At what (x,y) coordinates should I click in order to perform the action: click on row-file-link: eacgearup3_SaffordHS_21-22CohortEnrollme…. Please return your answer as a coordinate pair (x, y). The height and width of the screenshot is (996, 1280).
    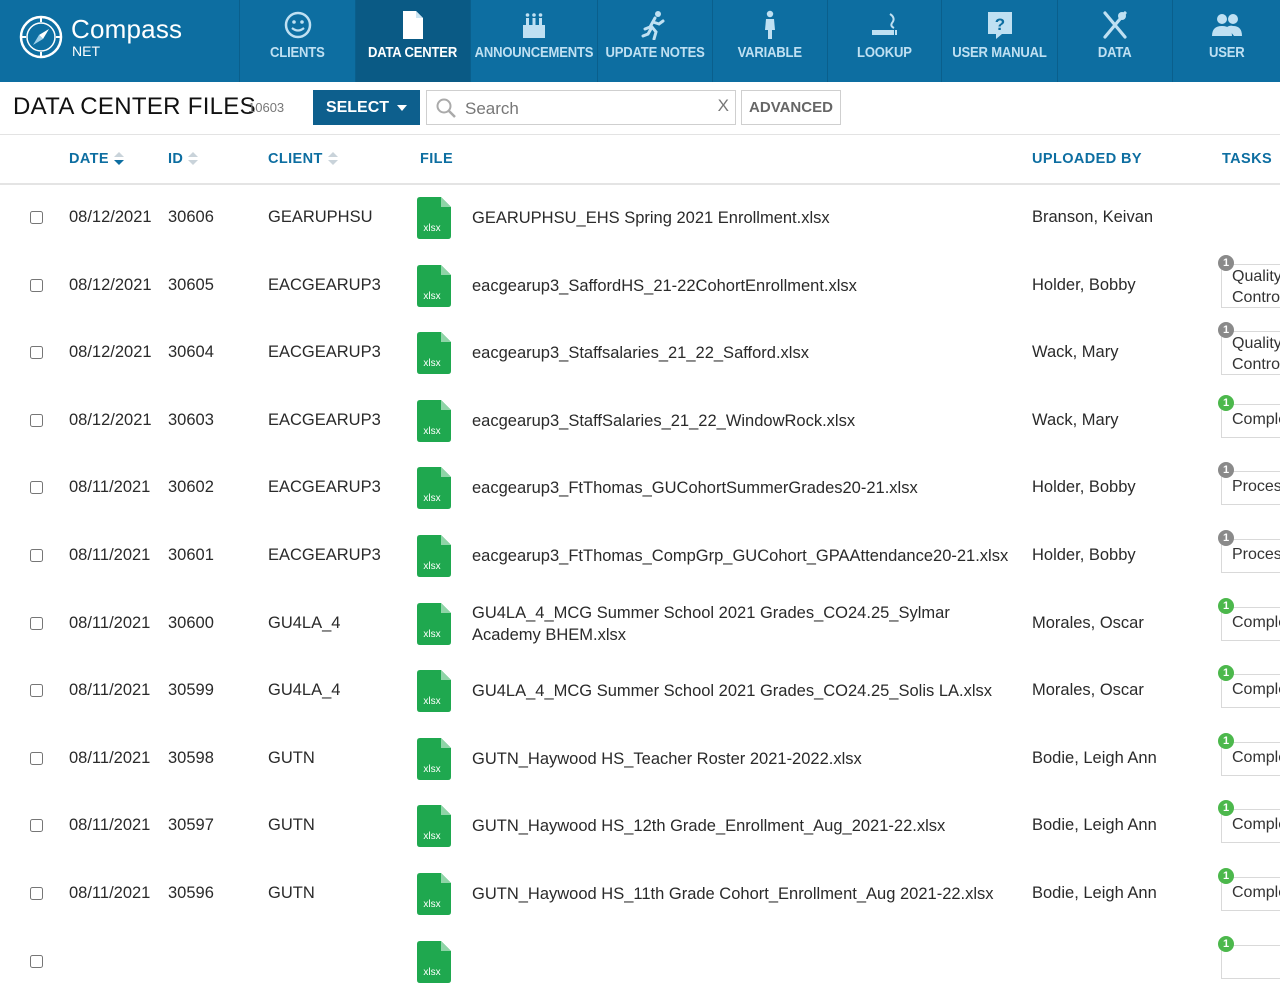
    Looking at the image, I should click on (744, 286).